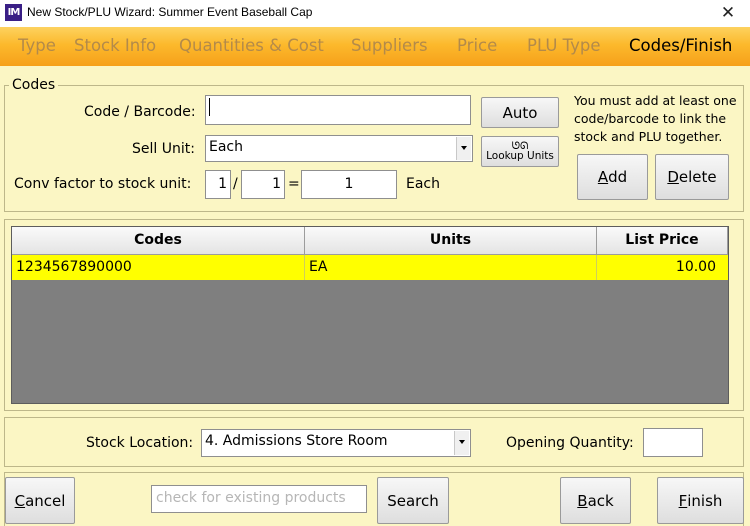 Image resolution: width=750 pixels, height=526 pixels. I want to click on tab-suppliers: Suppliers, so click(389, 45).